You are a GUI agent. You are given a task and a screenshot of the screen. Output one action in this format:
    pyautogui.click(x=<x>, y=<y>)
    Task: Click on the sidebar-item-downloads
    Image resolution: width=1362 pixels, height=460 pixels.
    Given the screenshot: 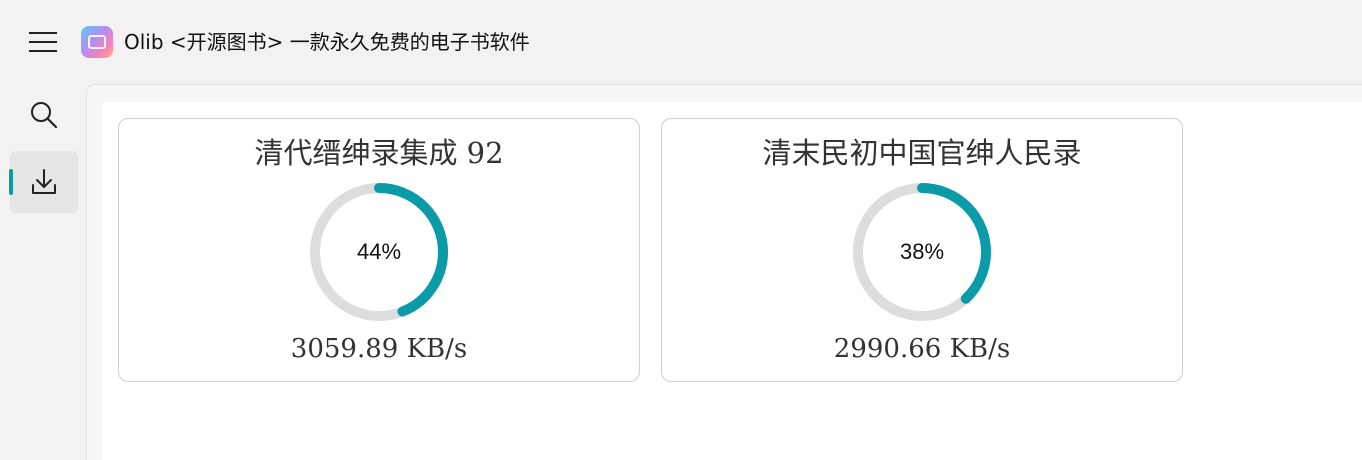 What is the action you would take?
    pyautogui.click(x=43, y=182)
    